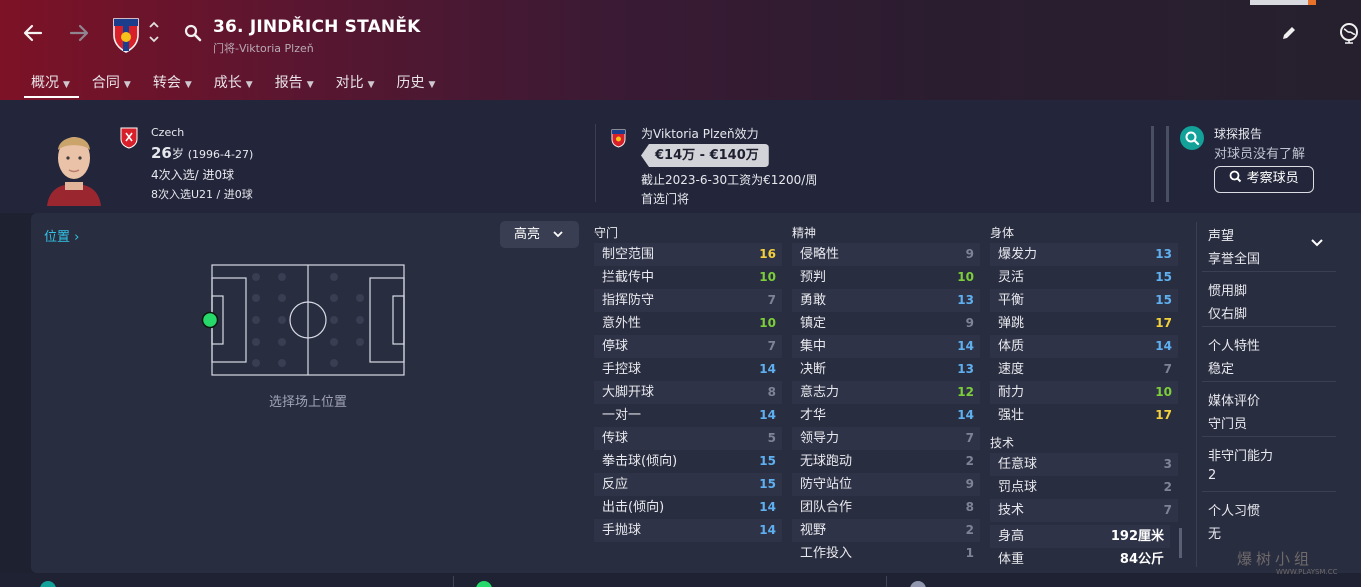  I want to click on chevron-down-icon, so click(1317, 243).